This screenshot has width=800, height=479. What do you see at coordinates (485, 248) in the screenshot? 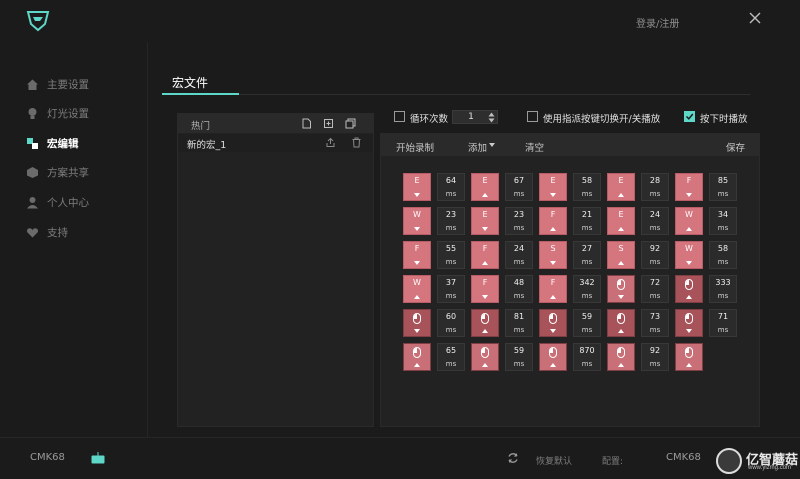
I see `key-label: F` at bounding box center [485, 248].